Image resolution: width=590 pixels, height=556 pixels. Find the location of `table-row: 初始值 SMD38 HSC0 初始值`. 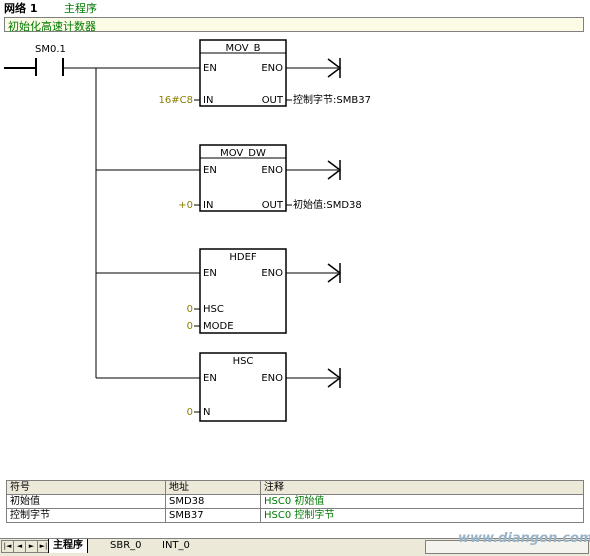

table-row: 初始值 SMD38 HSC0 初始值 is located at coordinates (295, 501).